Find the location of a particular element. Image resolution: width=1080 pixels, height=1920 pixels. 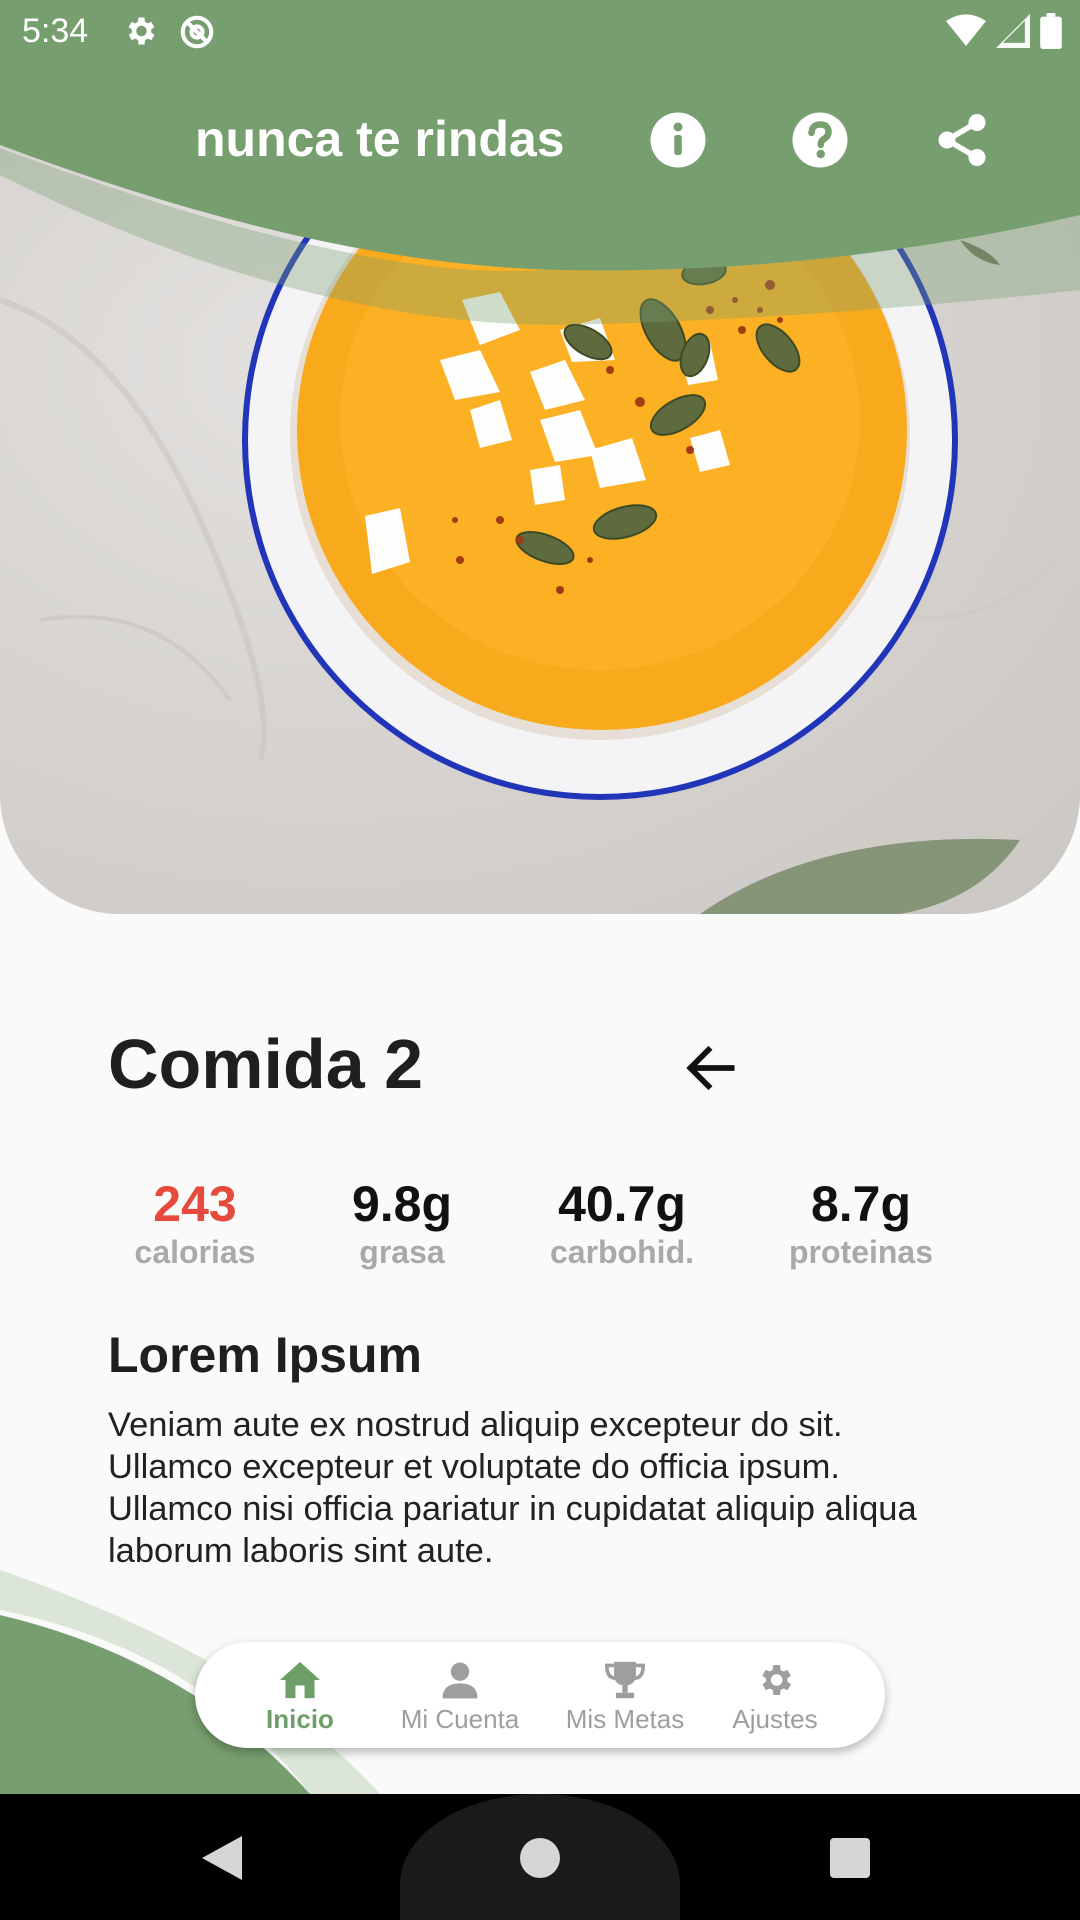

system-recents-button is located at coordinates (850, 1860).